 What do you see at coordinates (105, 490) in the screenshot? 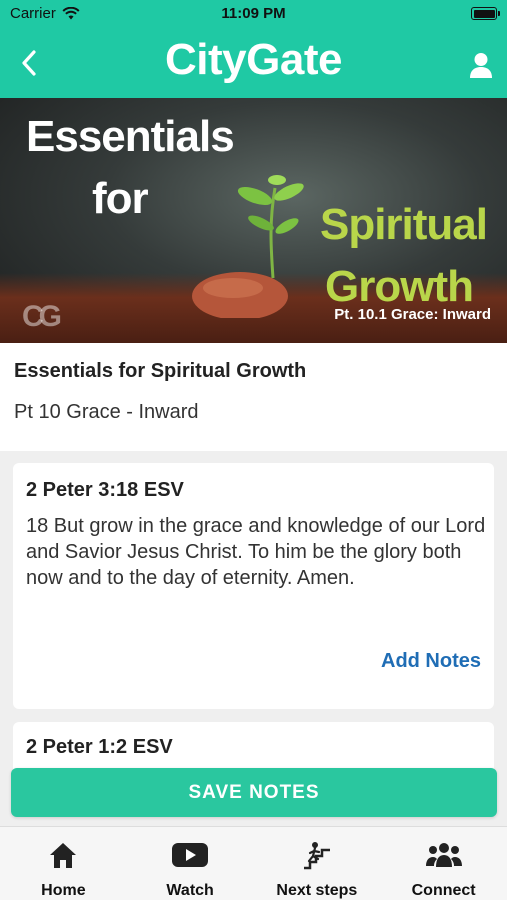
I see `scripture-reference: 2 Peter 3:18 ESV` at bounding box center [105, 490].